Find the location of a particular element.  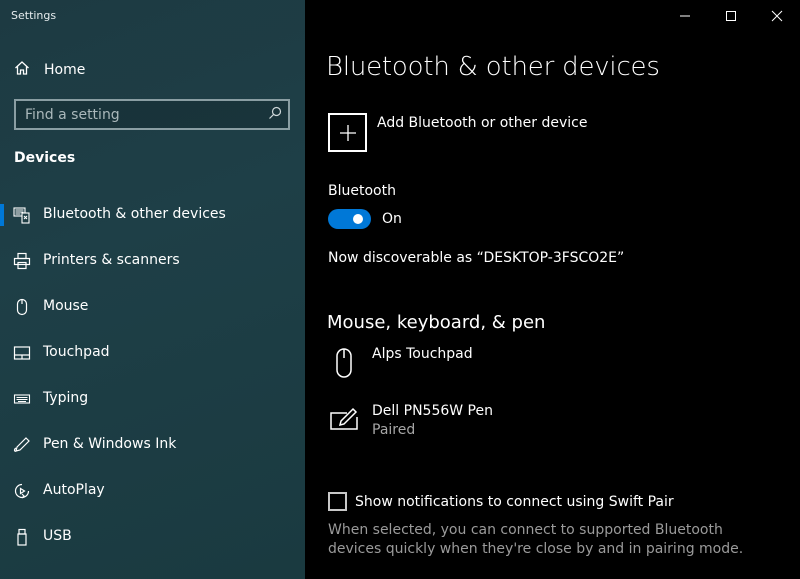

sidebar-item-label: AutoPlay is located at coordinates (74, 490).